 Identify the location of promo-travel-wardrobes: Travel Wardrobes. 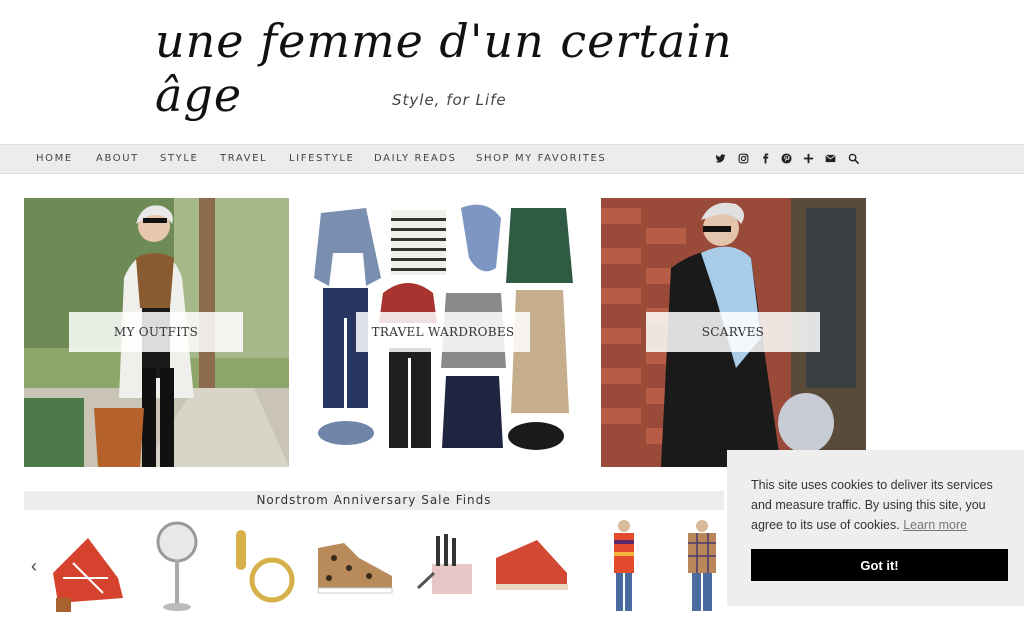
(443, 332).